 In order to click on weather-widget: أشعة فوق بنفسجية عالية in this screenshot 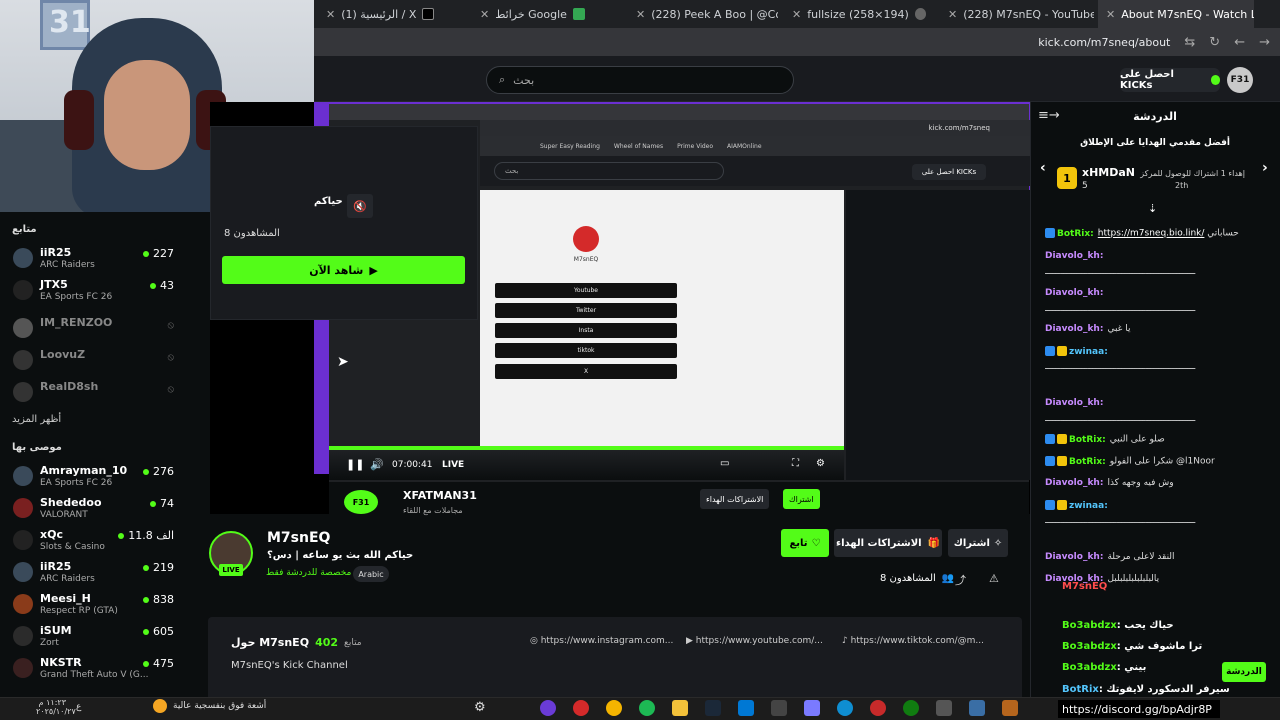, I will do `click(209, 706)`.